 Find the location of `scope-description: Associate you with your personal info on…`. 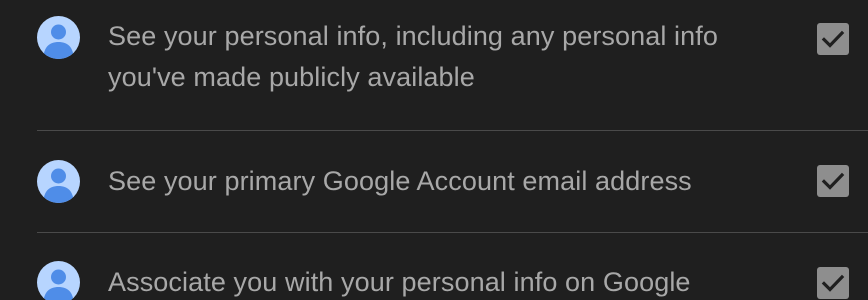

scope-description: Associate you with your personal info on… is located at coordinates (399, 282).